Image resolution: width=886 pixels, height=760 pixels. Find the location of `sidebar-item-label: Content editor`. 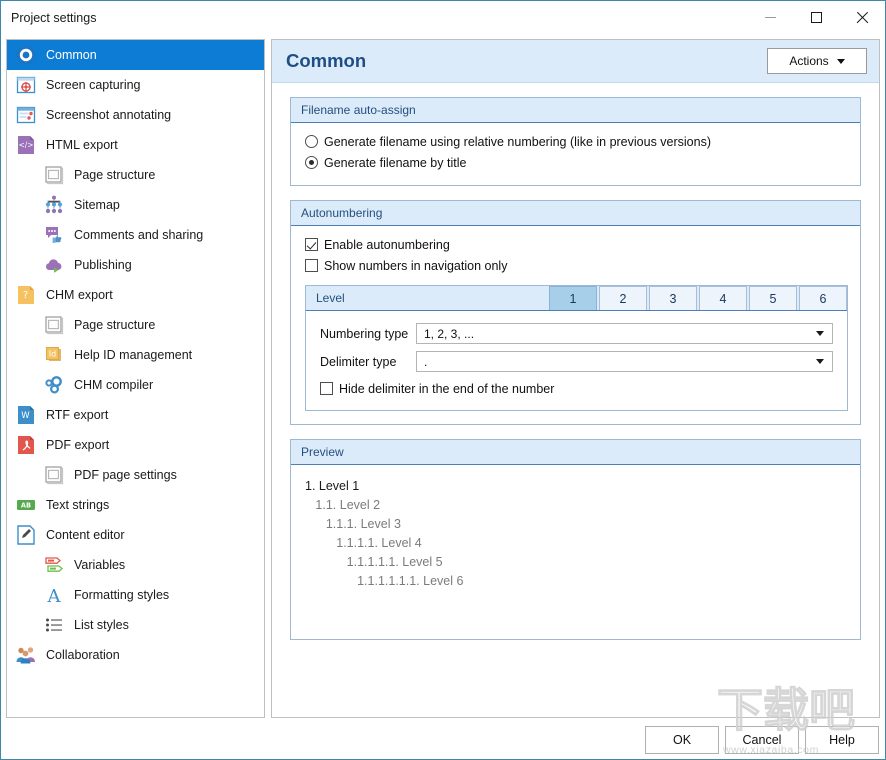

sidebar-item-label: Content editor is located at coordinates (85, 535).